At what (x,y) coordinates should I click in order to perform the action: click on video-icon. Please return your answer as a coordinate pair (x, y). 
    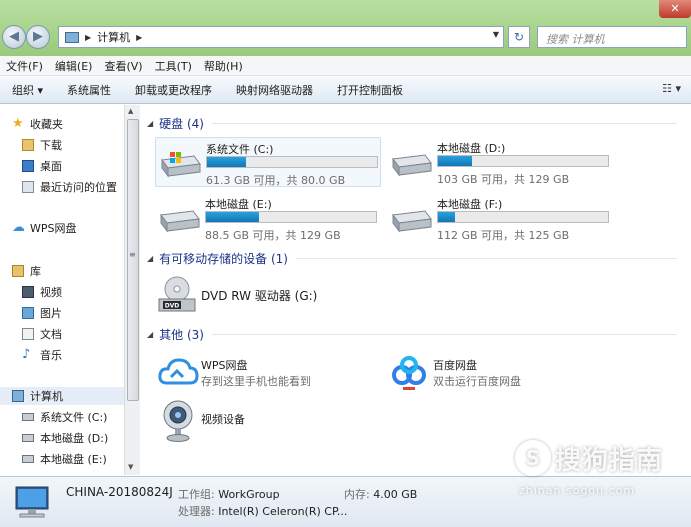
    Looking at the image, I should click on (28, 292).